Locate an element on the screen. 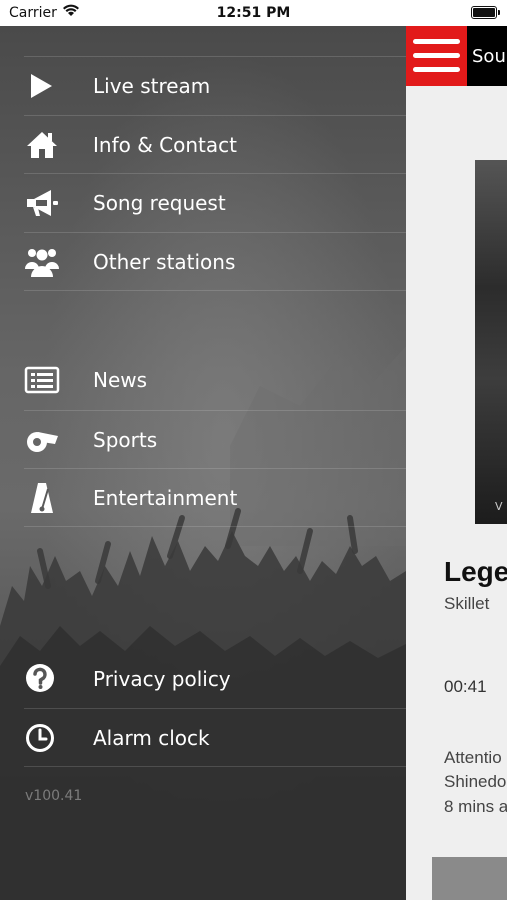  menu-item-song-request: Song request is located at coordinates (215, 202).